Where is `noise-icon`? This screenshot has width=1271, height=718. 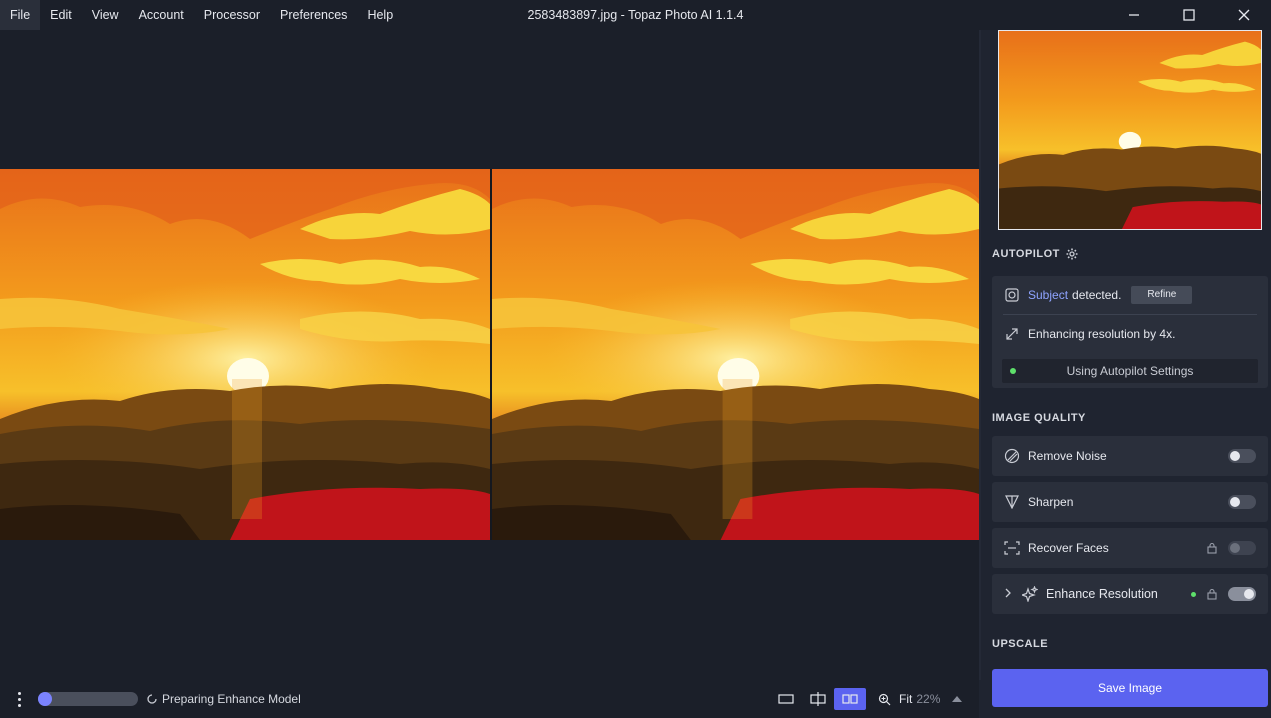
noise-icon is located at coordinates (1012, 456).